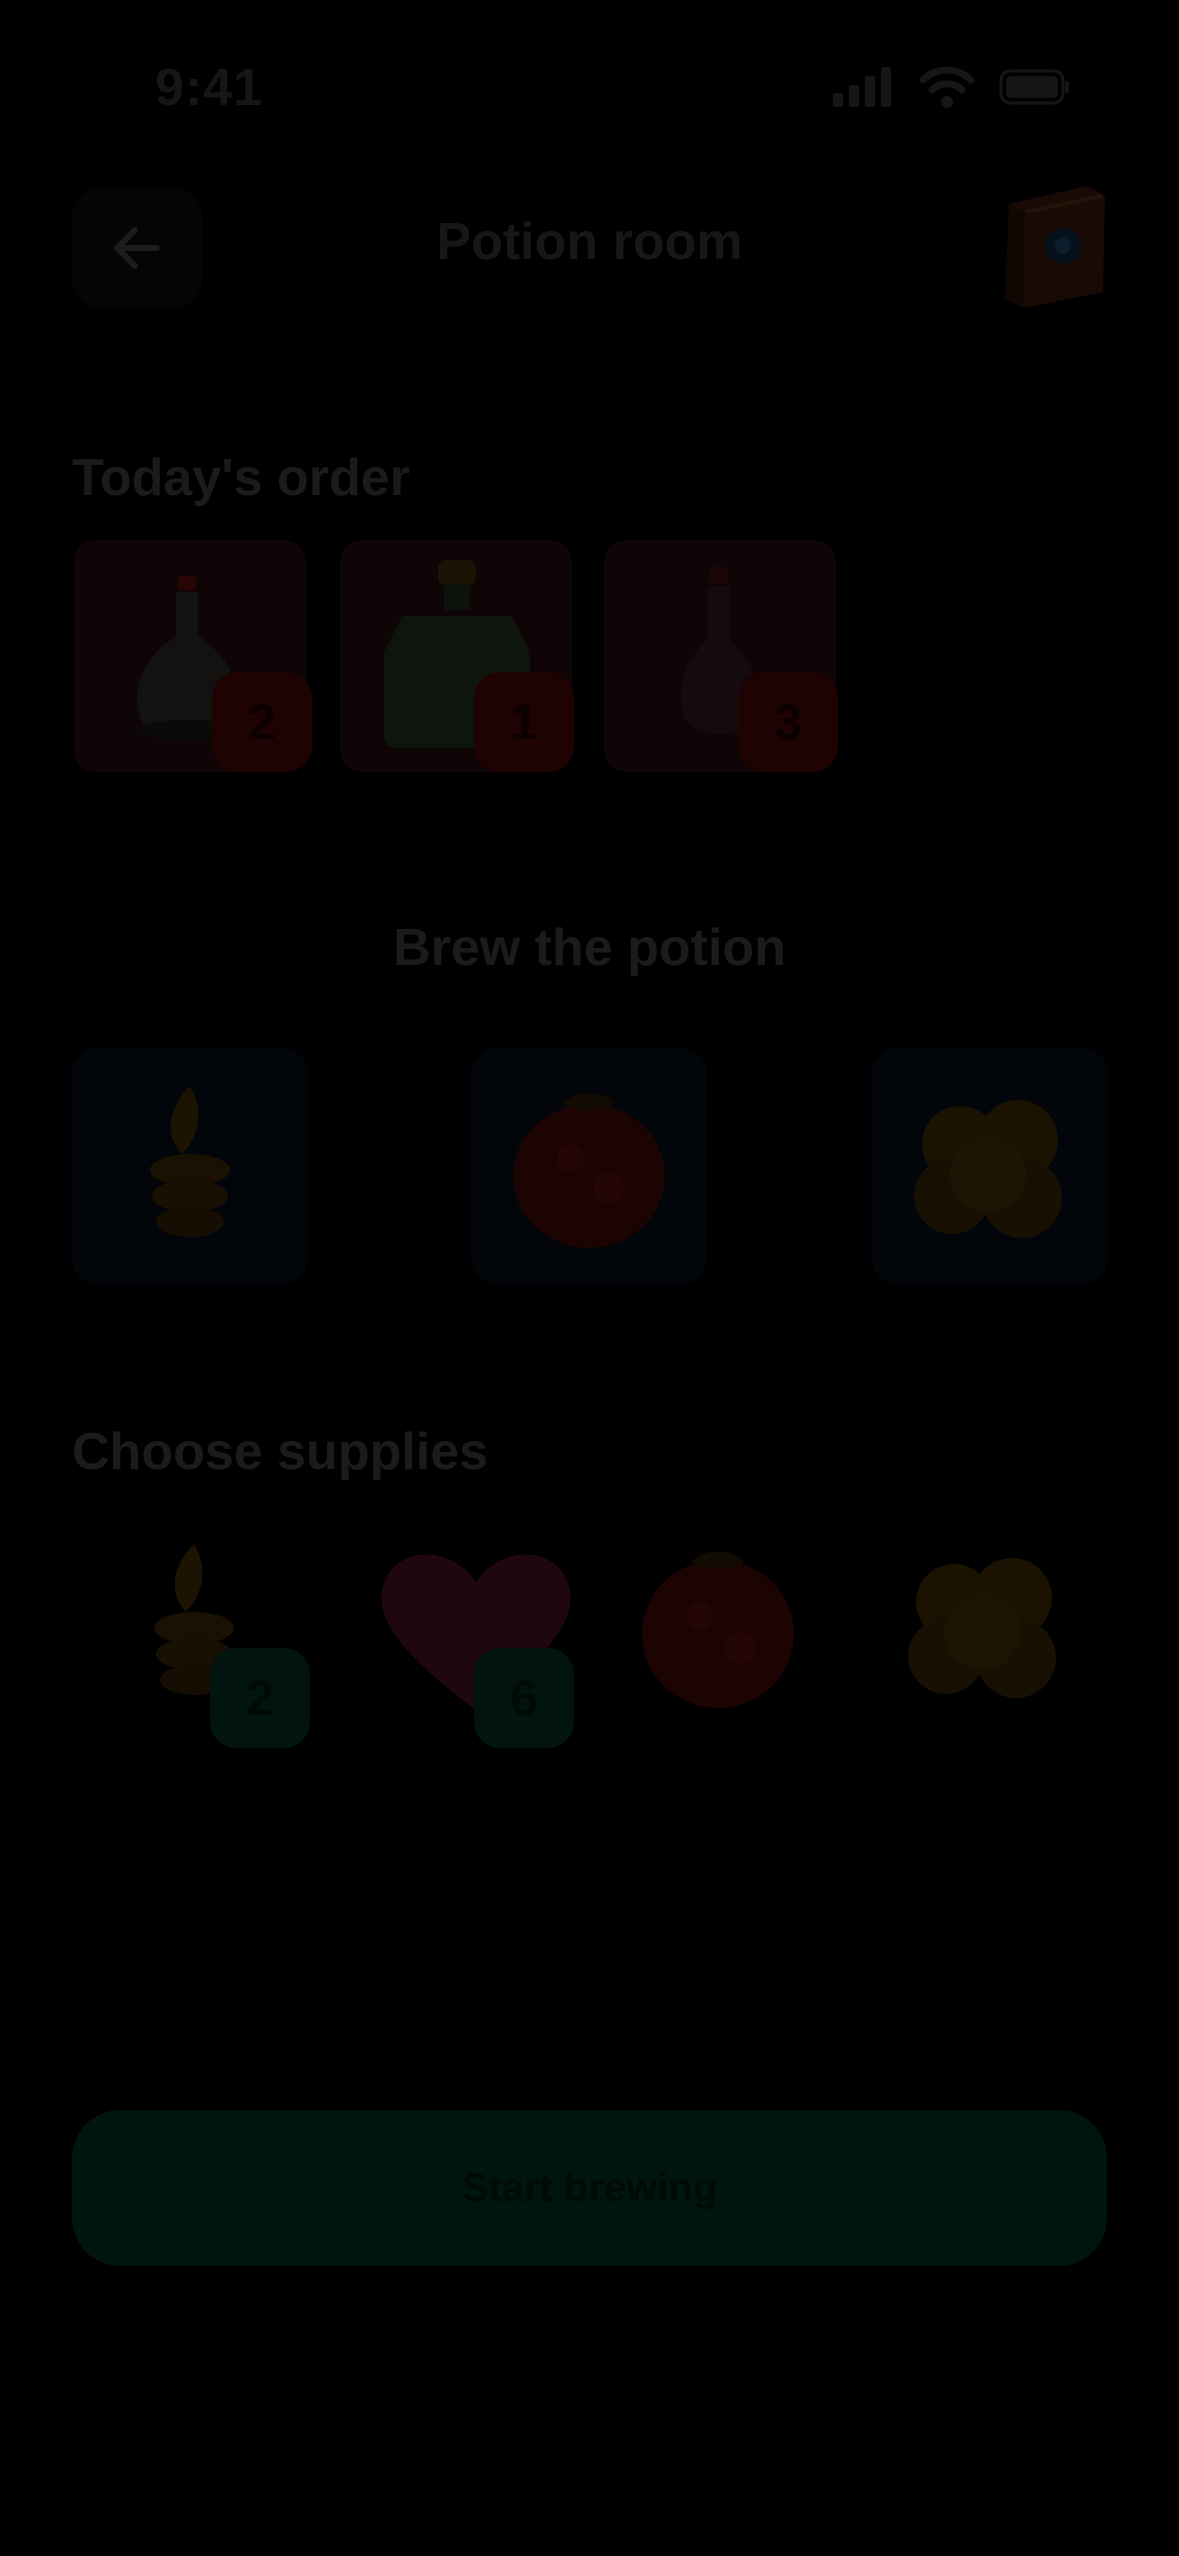 Image resolution: width=1179 pixels, height=2556 pixels. What do you see at coordinates (524, 1698) in the screenshot?
I see `supply-count-badge: 6` at bounding box center [524, 1698].